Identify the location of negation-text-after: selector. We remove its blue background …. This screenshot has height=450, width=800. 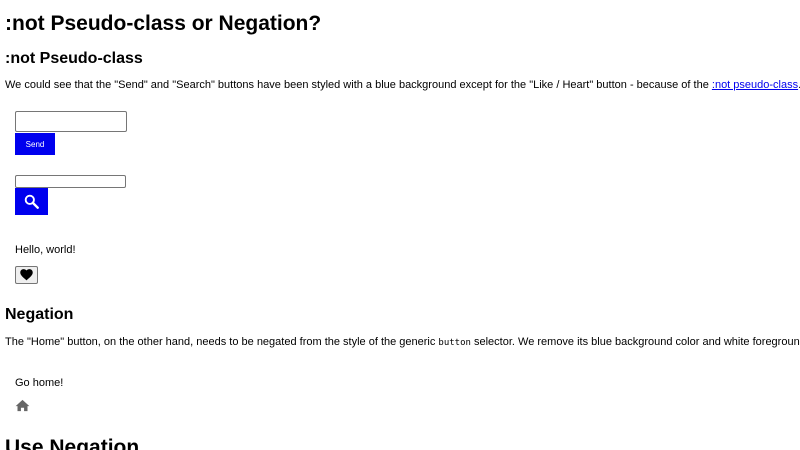
(635, 342).